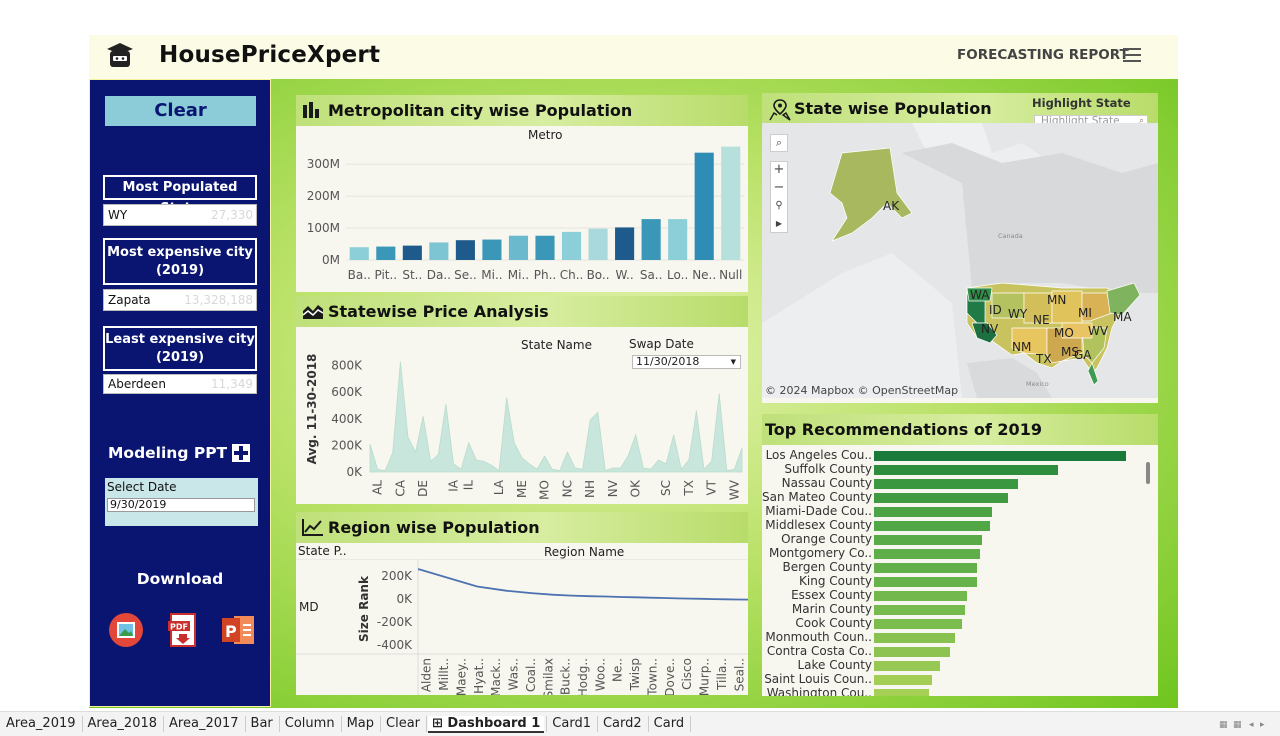 This screenshot has width=1280, height=736. What do you see at coordinates (1081, 103) in the screenshot?
I see `highlight-state-label: Highlight State` at bounding box center [1081, 103].